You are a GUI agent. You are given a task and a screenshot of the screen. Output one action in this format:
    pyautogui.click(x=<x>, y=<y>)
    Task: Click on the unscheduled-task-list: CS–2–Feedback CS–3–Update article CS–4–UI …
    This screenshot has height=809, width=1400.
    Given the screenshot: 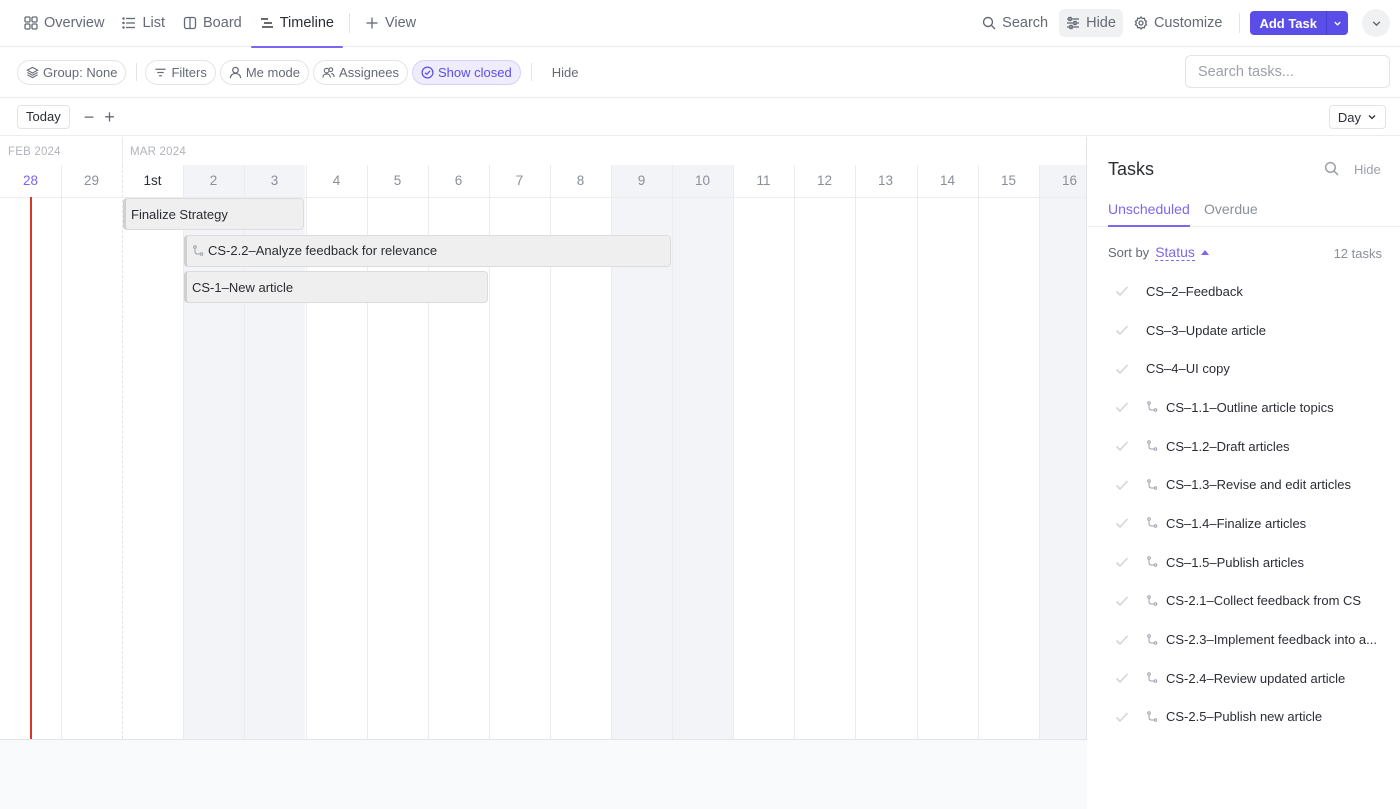 What is the action you would take?
    pyautogui.click(x=1244, y=504)
    